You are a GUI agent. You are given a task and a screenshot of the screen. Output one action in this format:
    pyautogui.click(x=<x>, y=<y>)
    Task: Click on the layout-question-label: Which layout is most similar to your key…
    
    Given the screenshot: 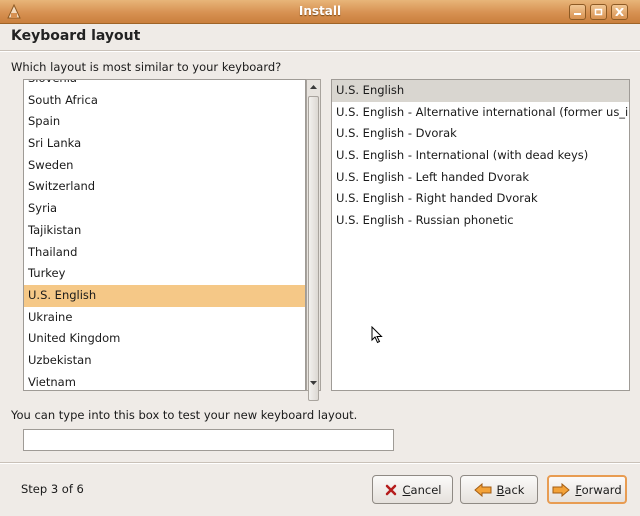 What is the action you would take?
    pyautogui.click(x=146, y=67)
    